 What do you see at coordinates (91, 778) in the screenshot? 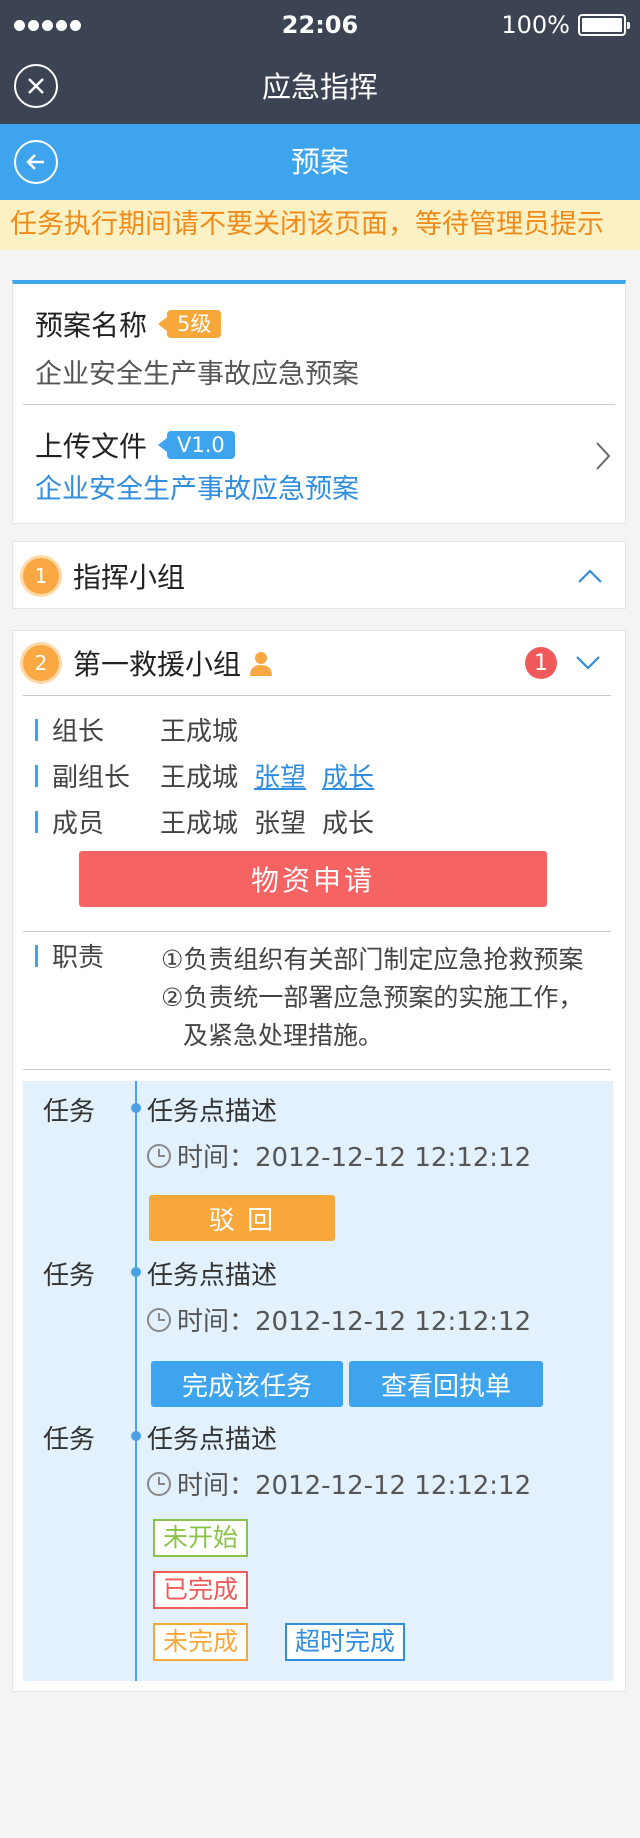
I see `deputy-label: 副组长` at bounding box center [91, 778].